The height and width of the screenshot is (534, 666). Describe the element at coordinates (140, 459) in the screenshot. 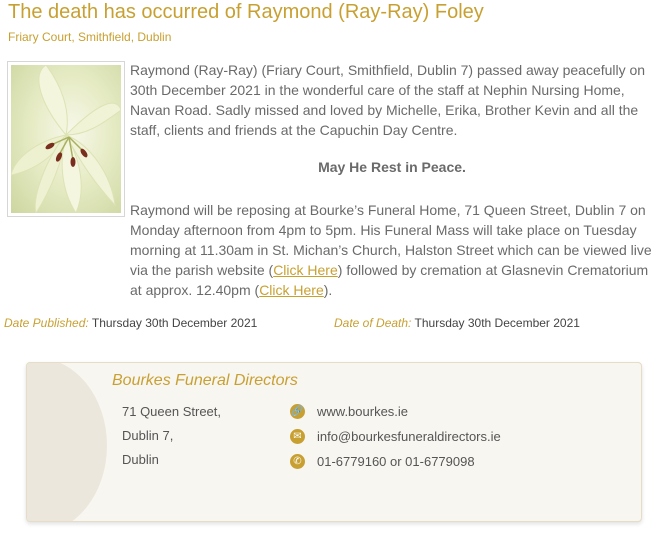

I see `address-line-3: Dublin` at that location.